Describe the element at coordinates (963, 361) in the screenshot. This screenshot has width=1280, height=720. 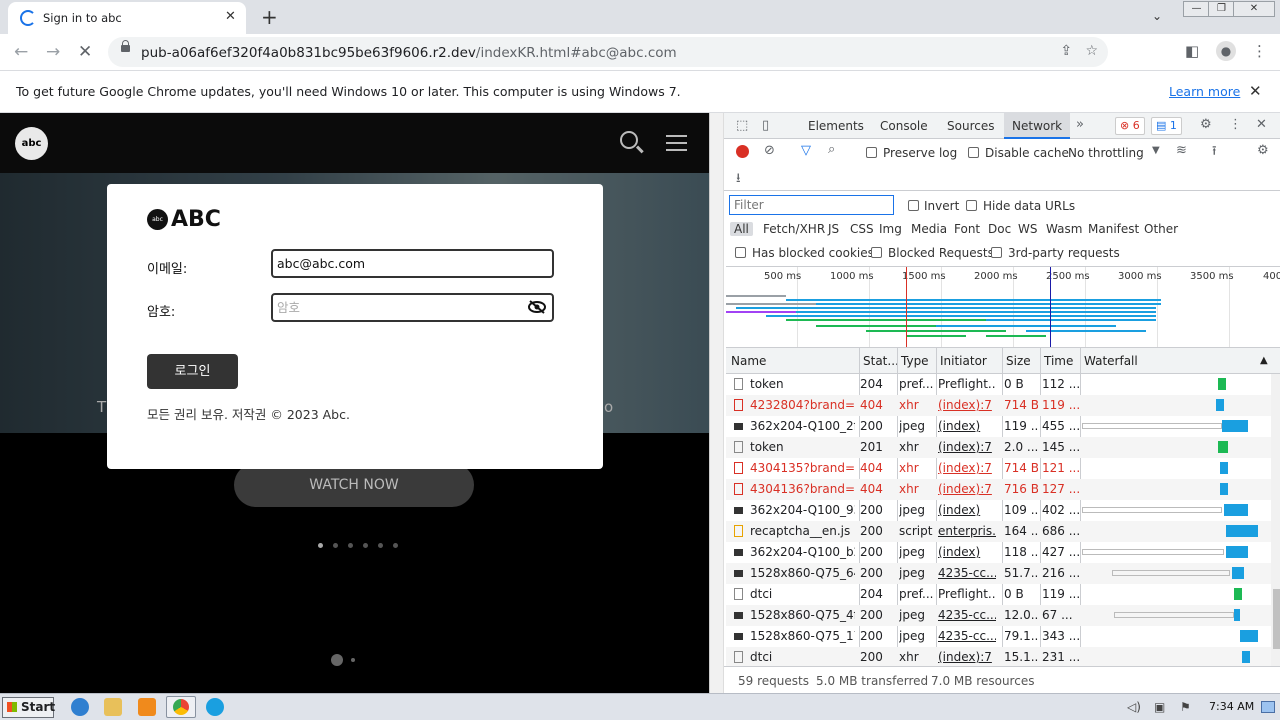
I see `col-initiator: Initiator` at that location.